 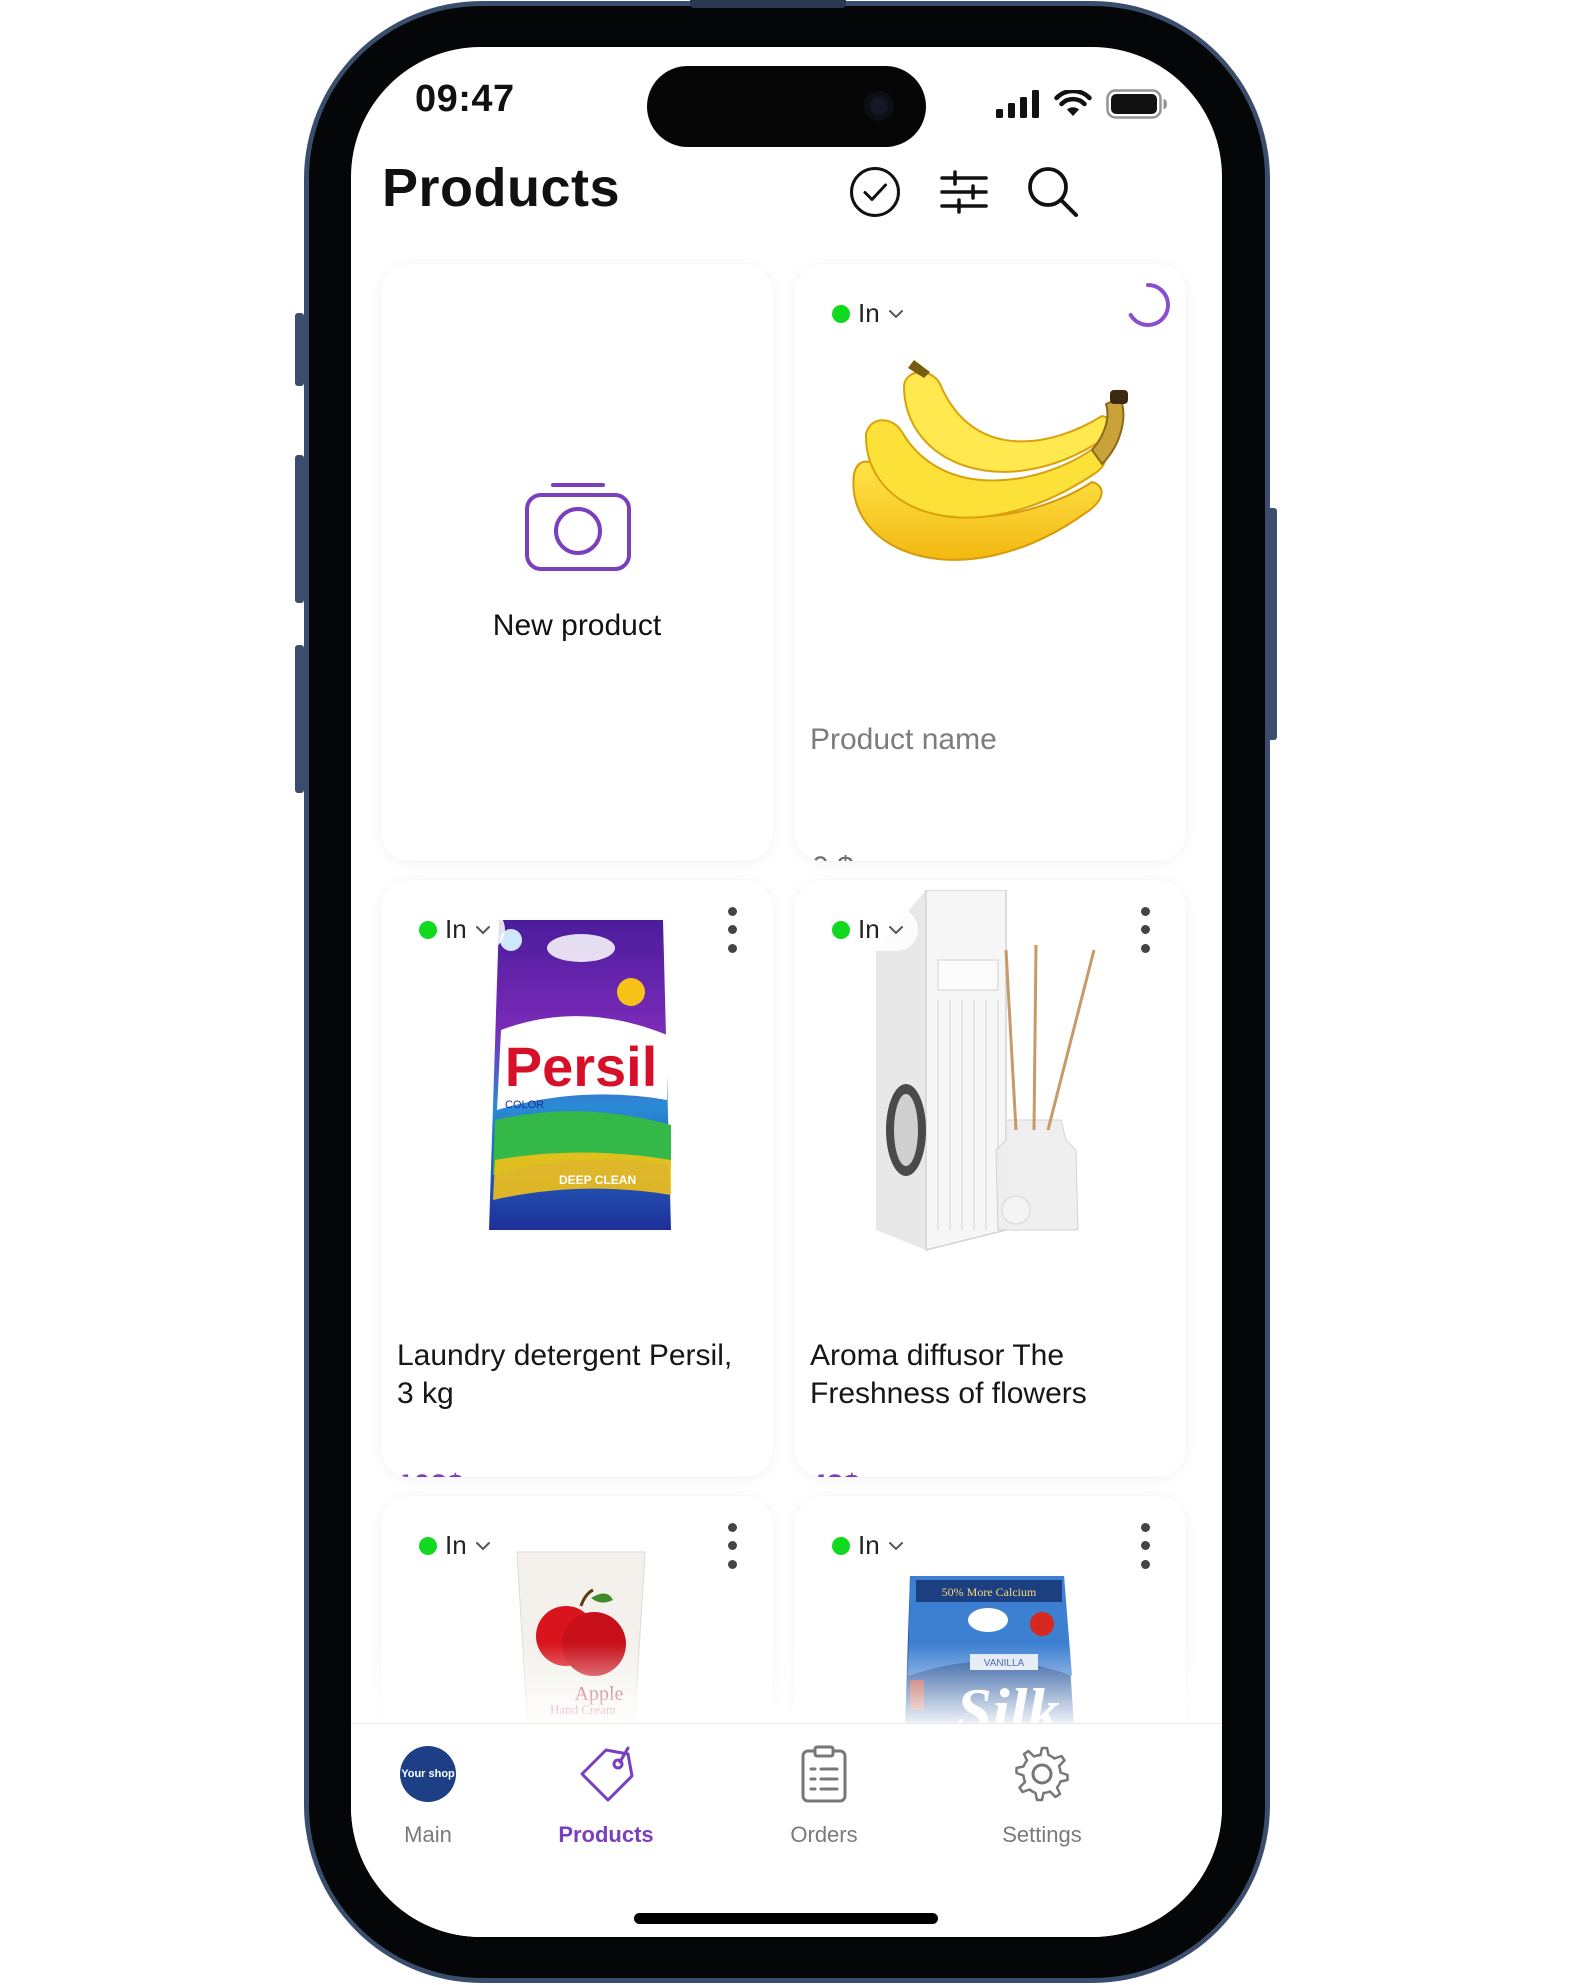 What do you see at coordinates (299, 349) in the screenshot?
I see `side-button-action` at bounding box center [299, 349].